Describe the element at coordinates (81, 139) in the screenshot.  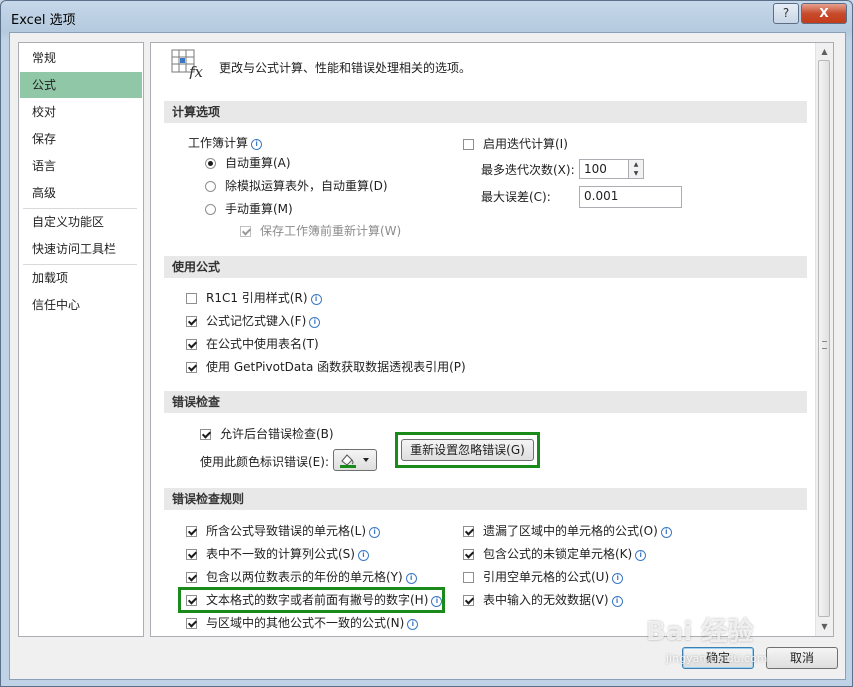
I see `sidebar-item-save: 保存` at that location.